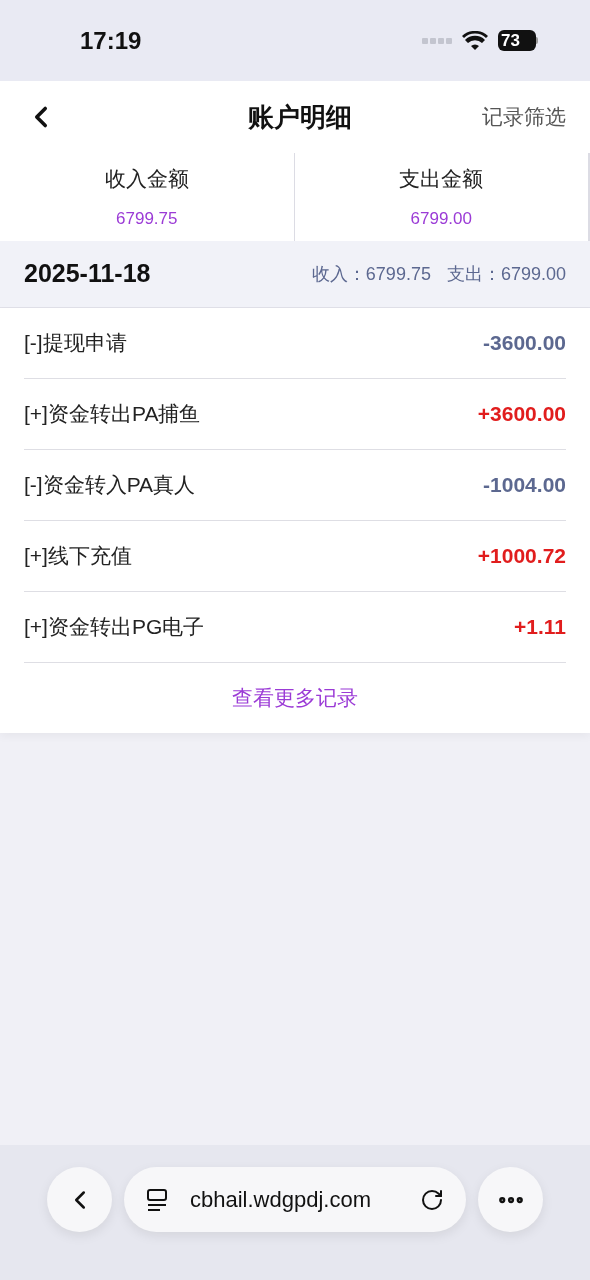 This screenshot has width=590, height=1280. I want to click on record-title: [-]提现申请, so click(75, 343).